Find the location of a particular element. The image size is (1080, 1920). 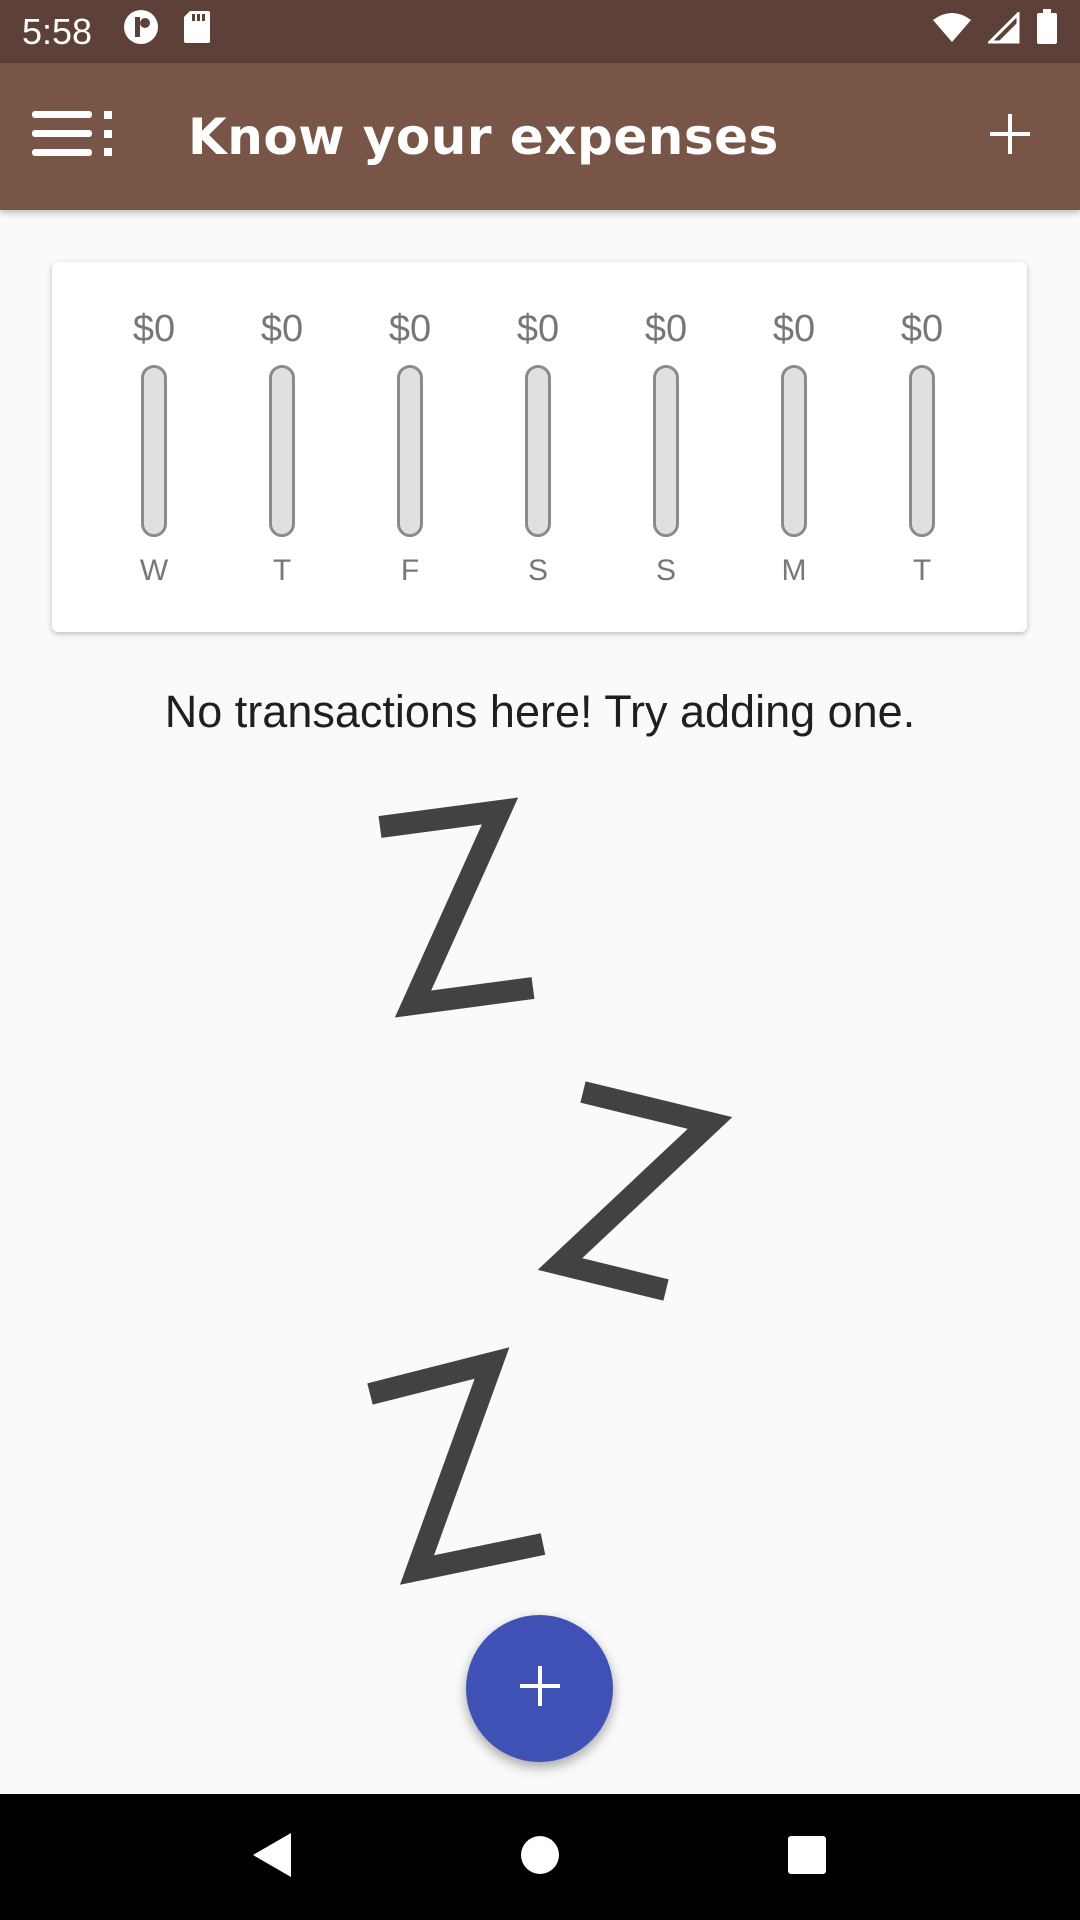

sd-card-icon is located at coordinates (197, 31).